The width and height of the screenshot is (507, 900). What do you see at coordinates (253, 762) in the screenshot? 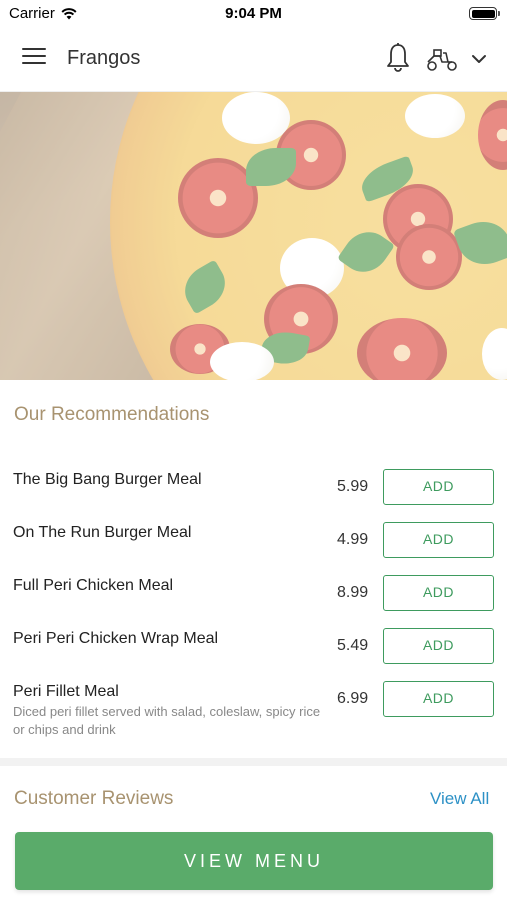
I see `section-divider` at bounding box center [253, 762].